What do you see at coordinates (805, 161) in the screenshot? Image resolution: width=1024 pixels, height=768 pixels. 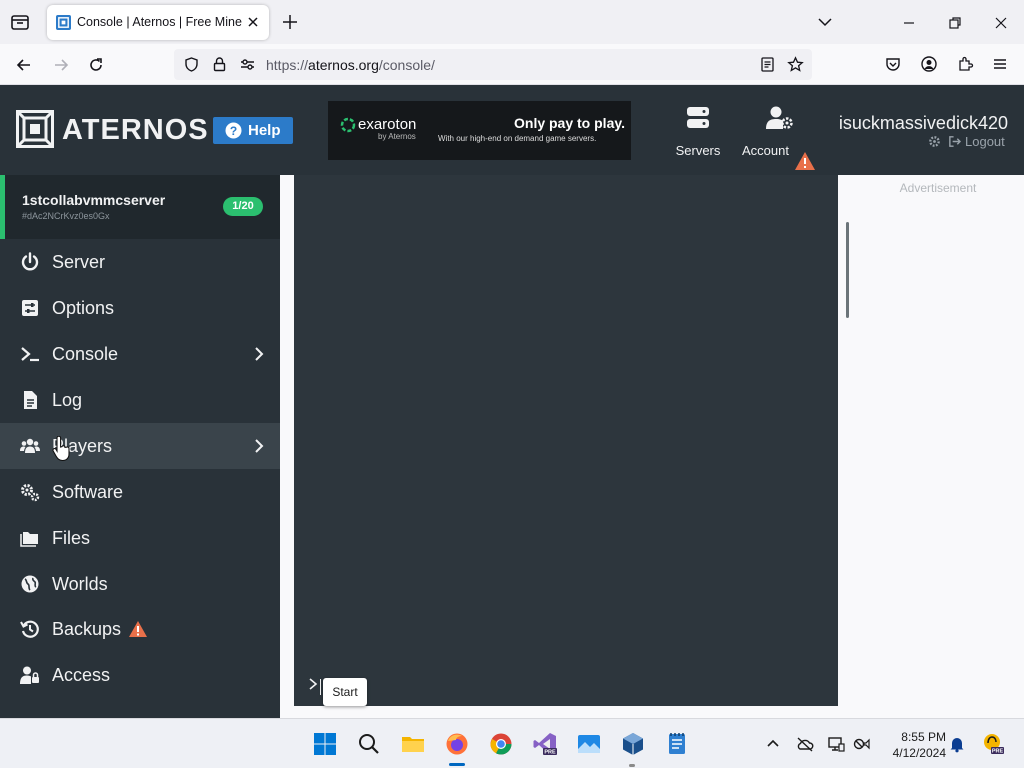 I see `warning-icon` at bounding box center [805, 161].